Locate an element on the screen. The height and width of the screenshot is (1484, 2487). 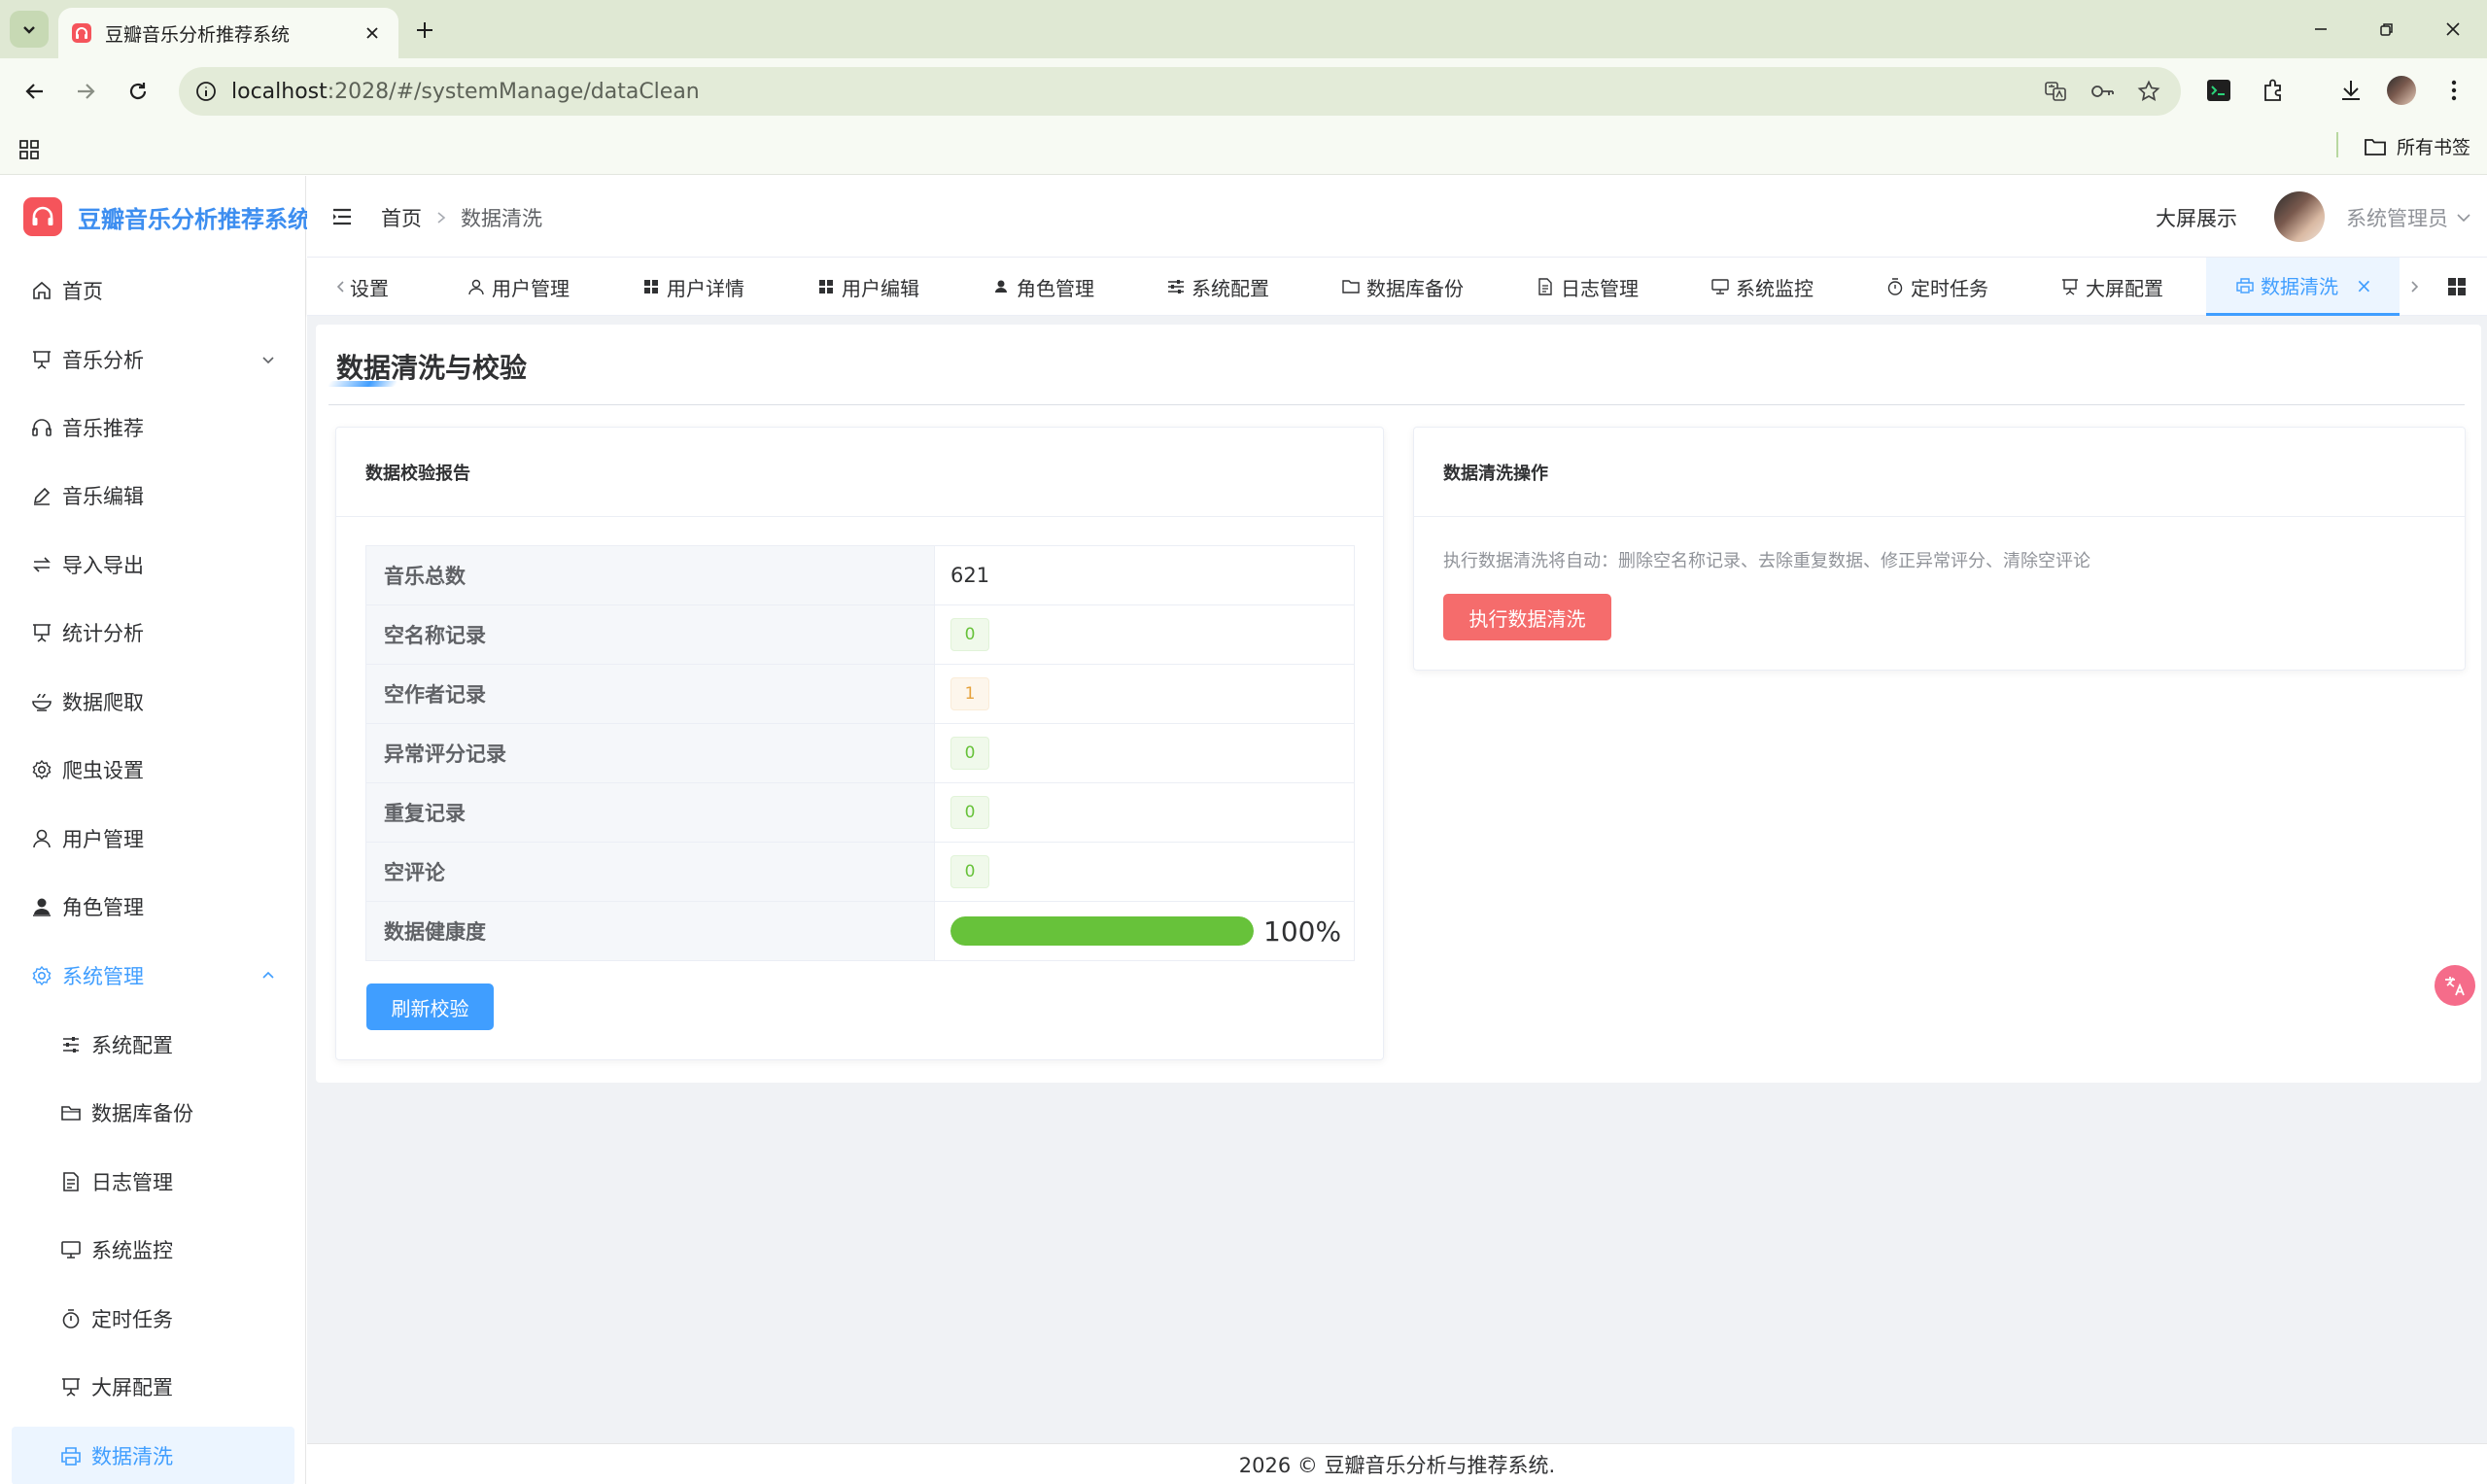
reload-button is located at coordinates (138, 91).